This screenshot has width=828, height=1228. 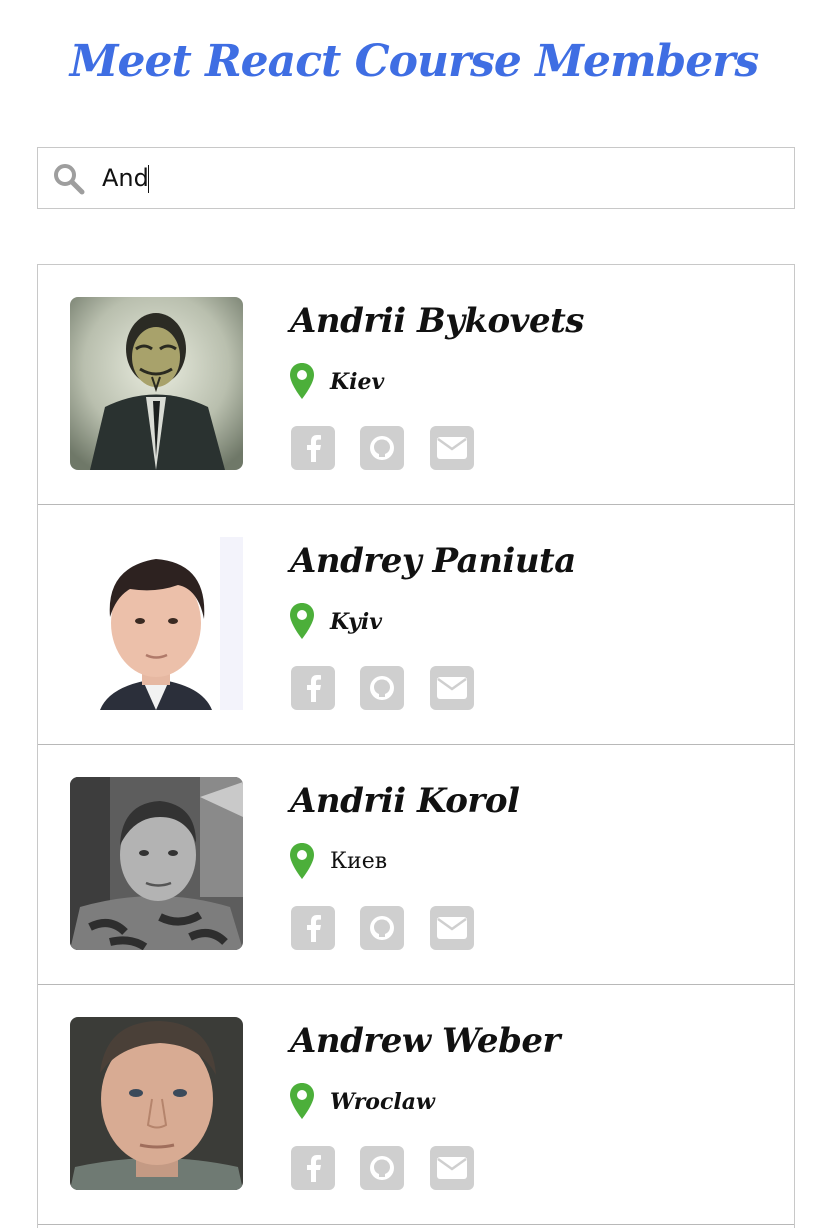 I want to click on member-name: Andrii Bykovets, so click(x=437, y=321).